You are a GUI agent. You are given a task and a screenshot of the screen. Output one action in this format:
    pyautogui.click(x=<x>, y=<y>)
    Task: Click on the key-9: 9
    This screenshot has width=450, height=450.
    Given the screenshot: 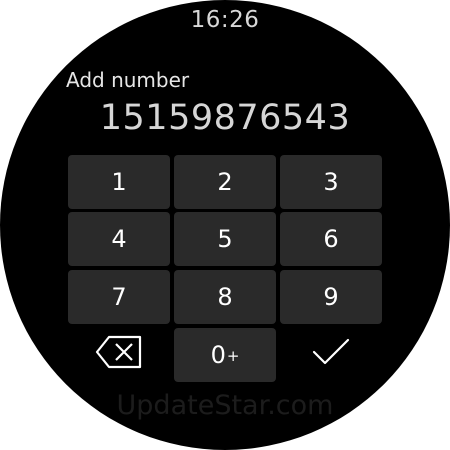 What is the action you would take?
    pyautogui.click(x=331, y=297)
    